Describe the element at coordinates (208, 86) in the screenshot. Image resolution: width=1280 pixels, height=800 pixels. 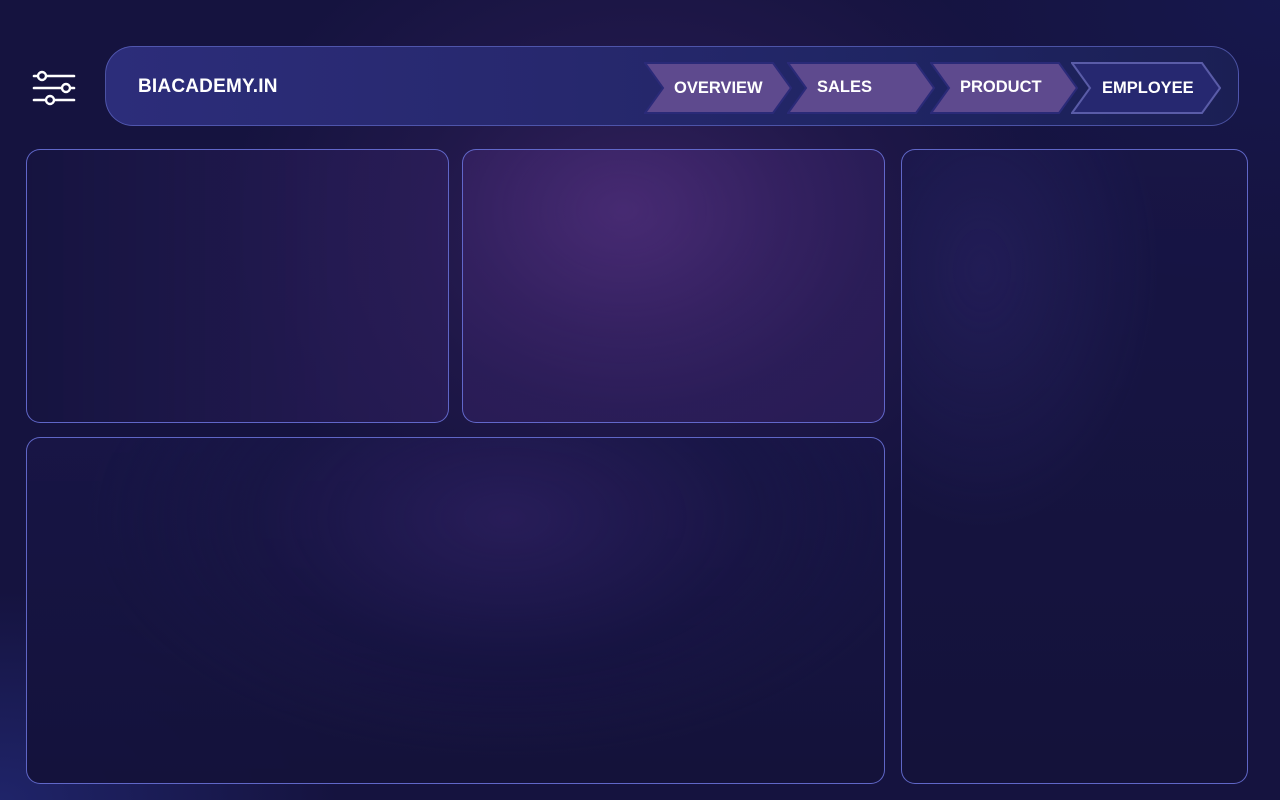
I see `brand-title: BIACADEMY.IN` at that location.